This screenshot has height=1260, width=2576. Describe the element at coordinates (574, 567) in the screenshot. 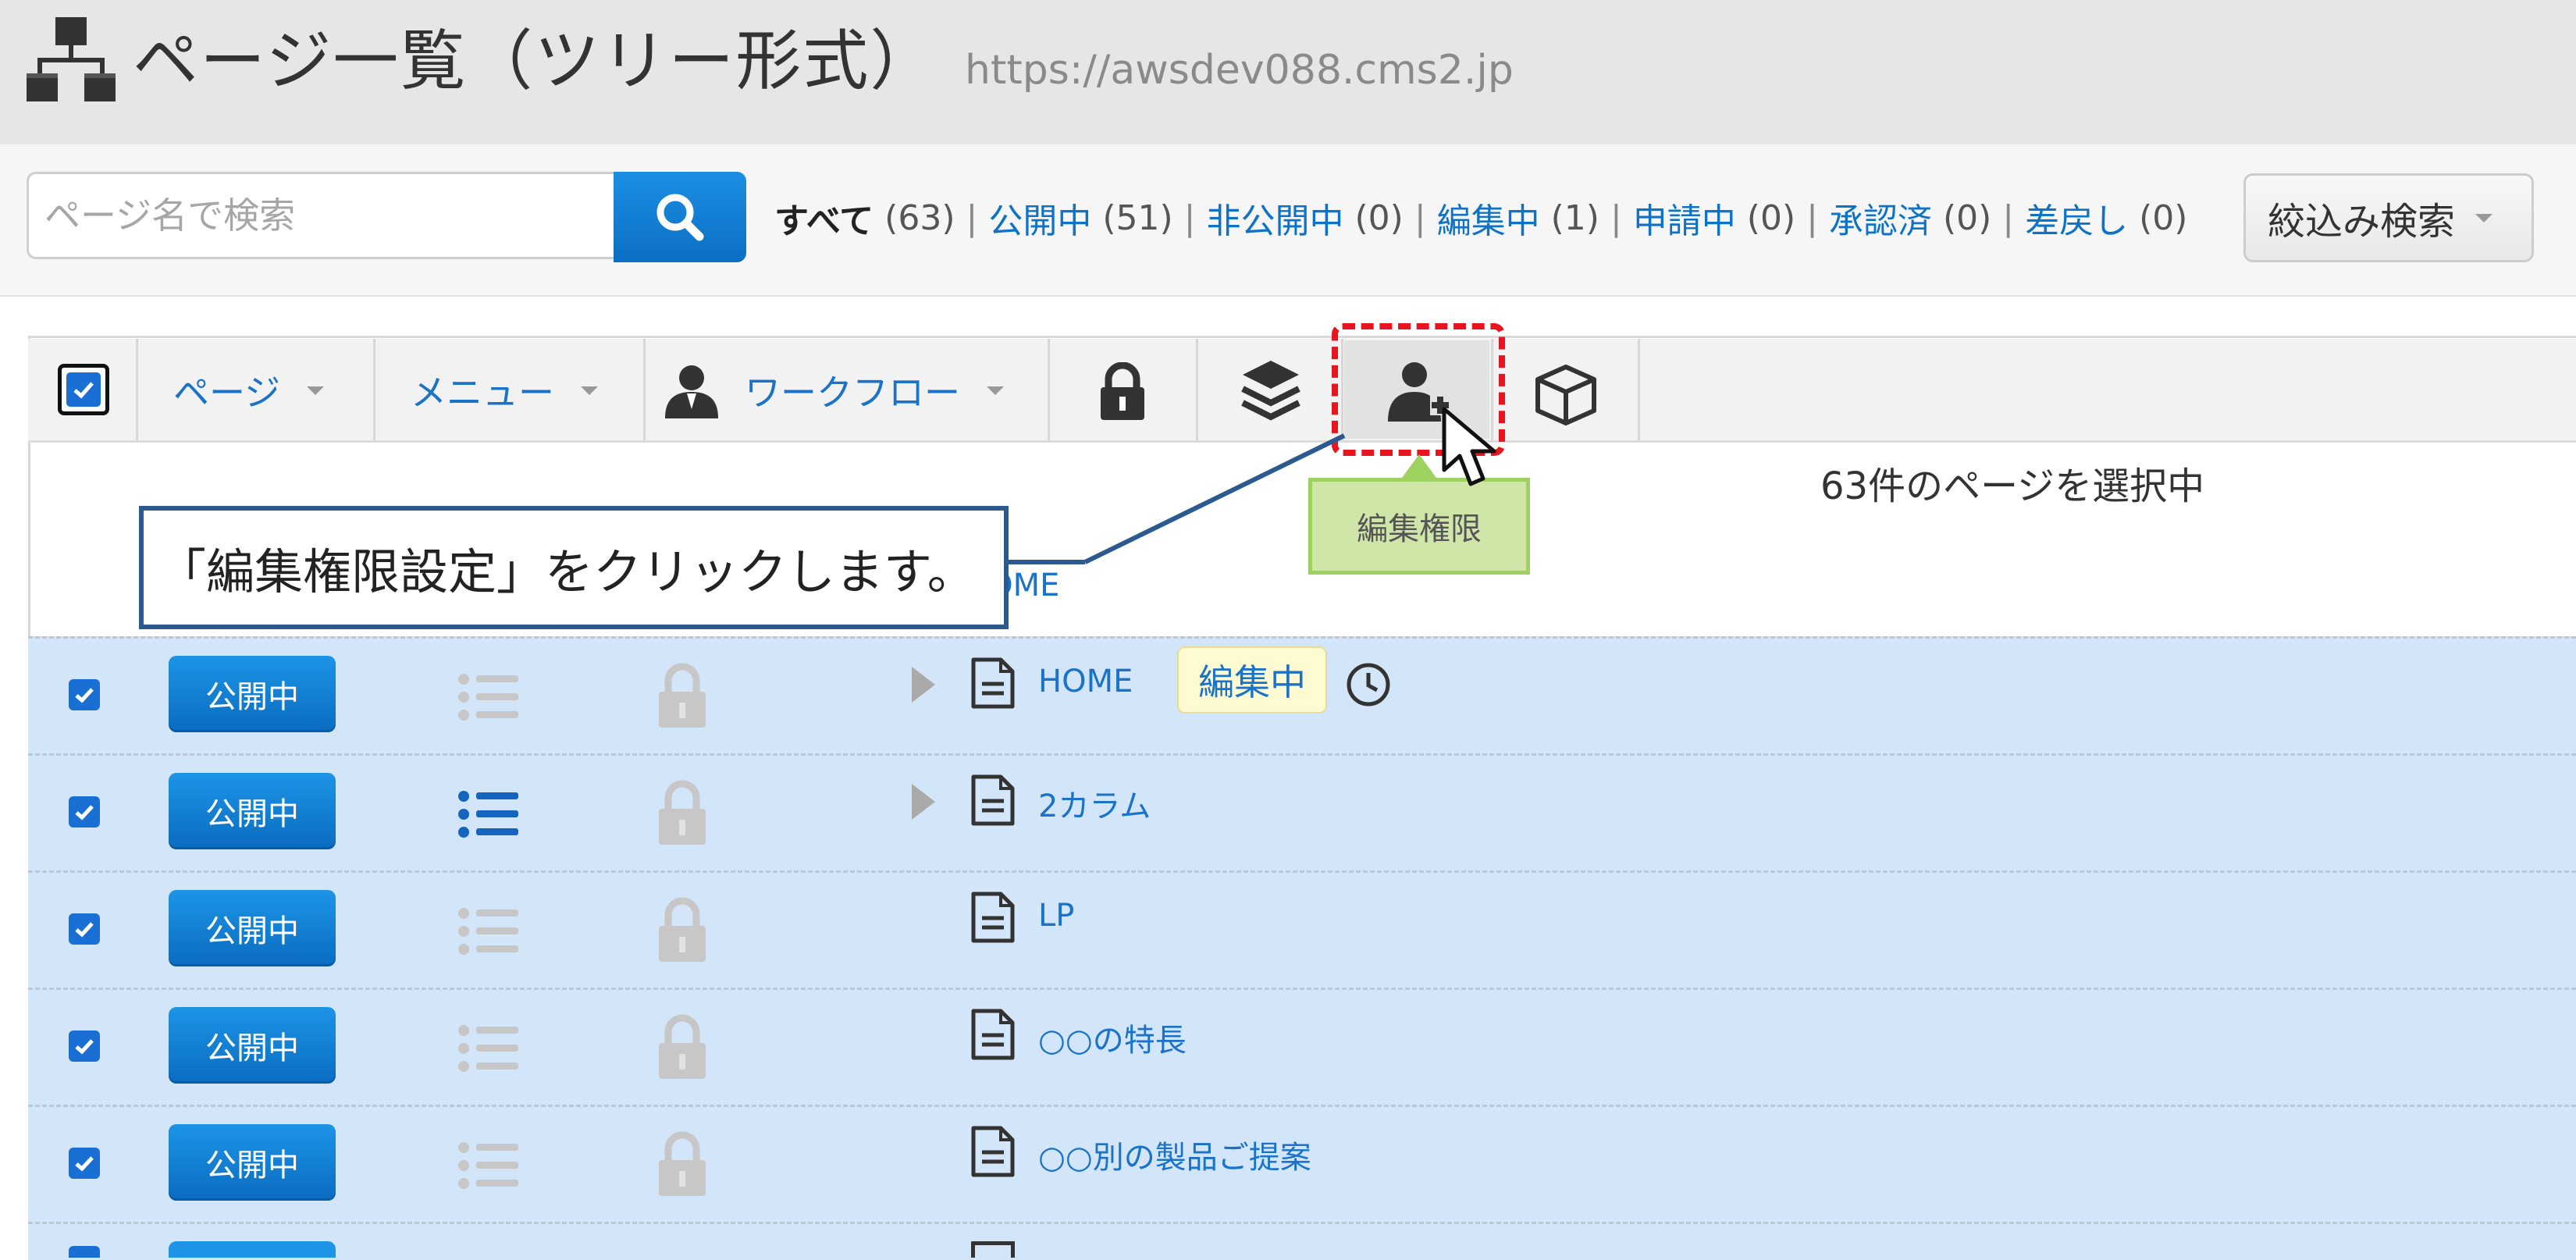

I see `callout-box: 「編集権限設定」をクリックします。` at that location.